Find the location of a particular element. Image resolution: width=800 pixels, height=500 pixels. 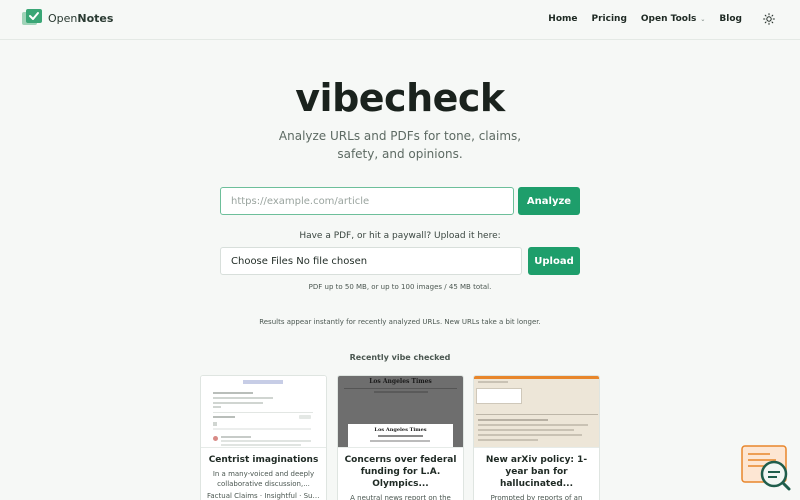

feedback-widget-icon is located at coordinates (766, 468).